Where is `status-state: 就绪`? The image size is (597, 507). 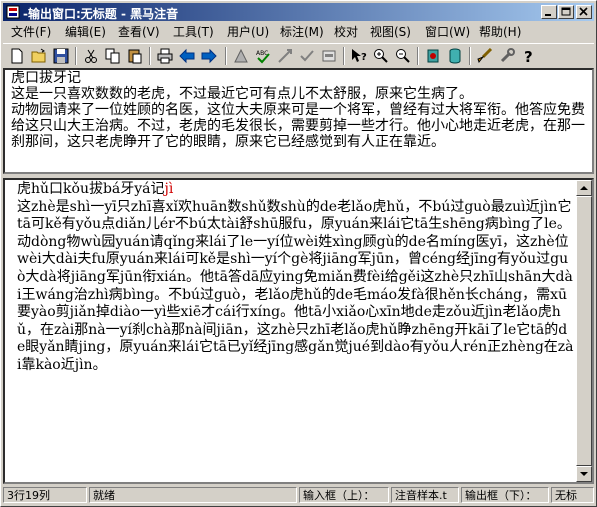 status-state: 就绪 is located at coordinates (193, 495).